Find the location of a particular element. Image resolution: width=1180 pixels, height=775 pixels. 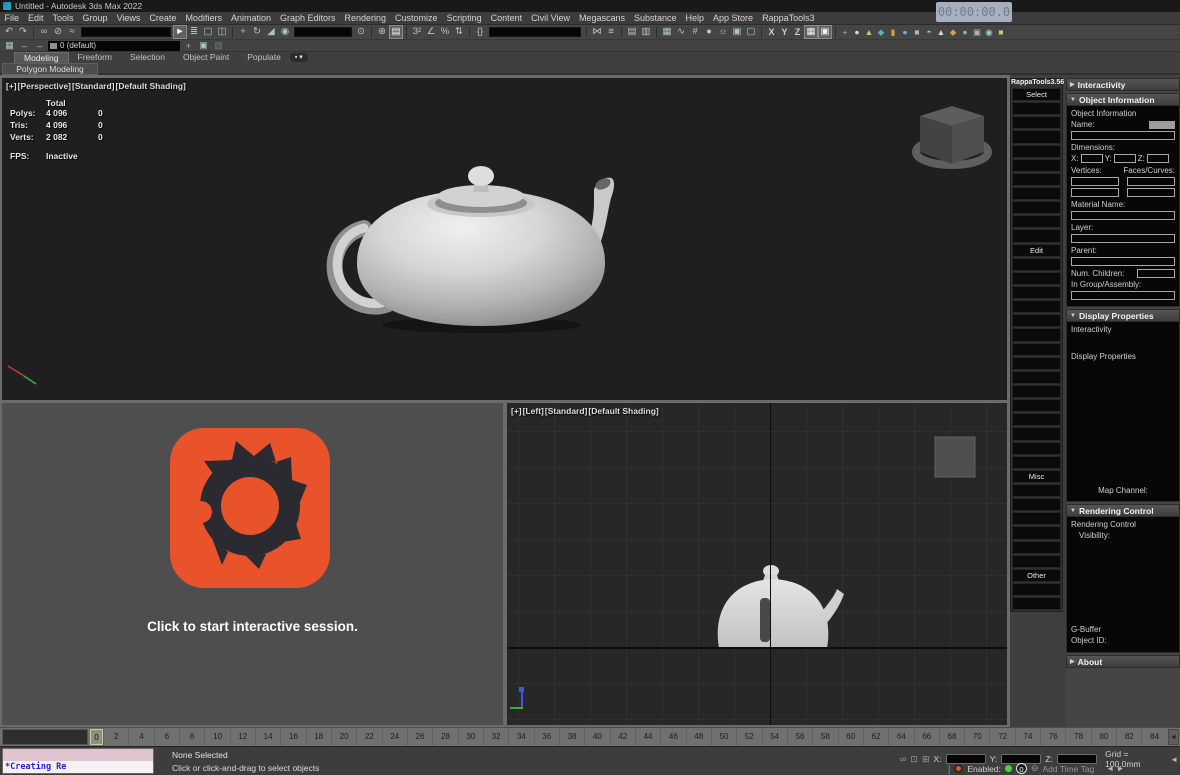

ribbon-overflow-button: ▪ ▾ is located at coordinates (298, 57).